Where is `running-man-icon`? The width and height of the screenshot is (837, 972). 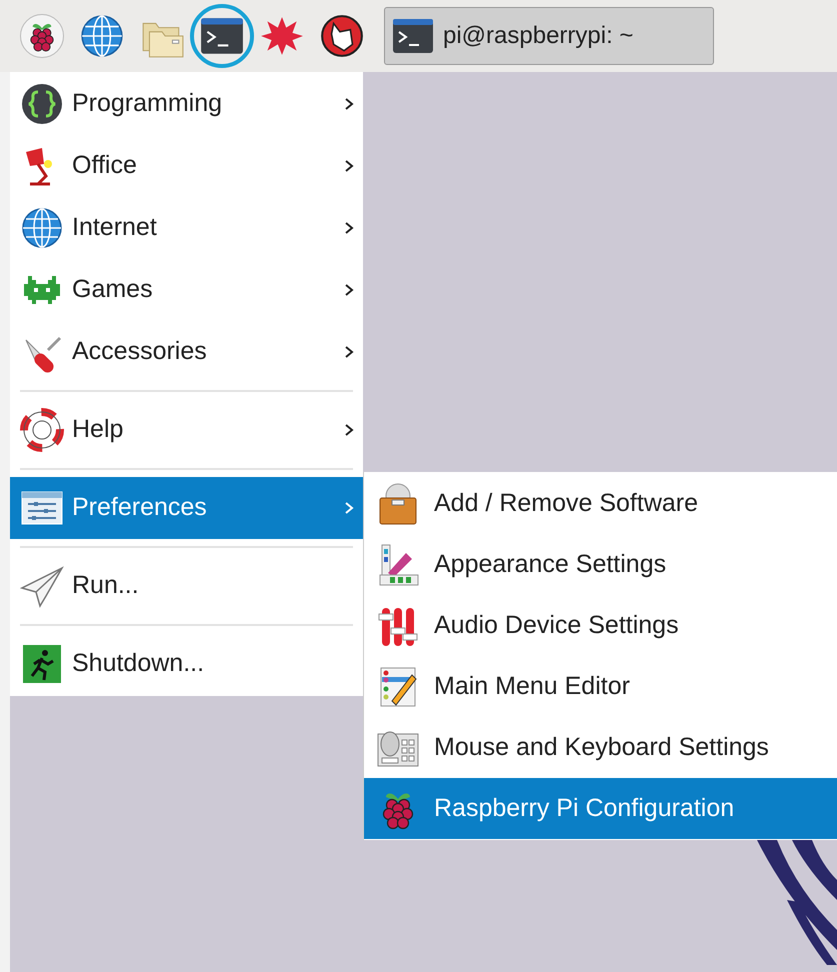
running-man-icon is located at coordinates (42, 664).